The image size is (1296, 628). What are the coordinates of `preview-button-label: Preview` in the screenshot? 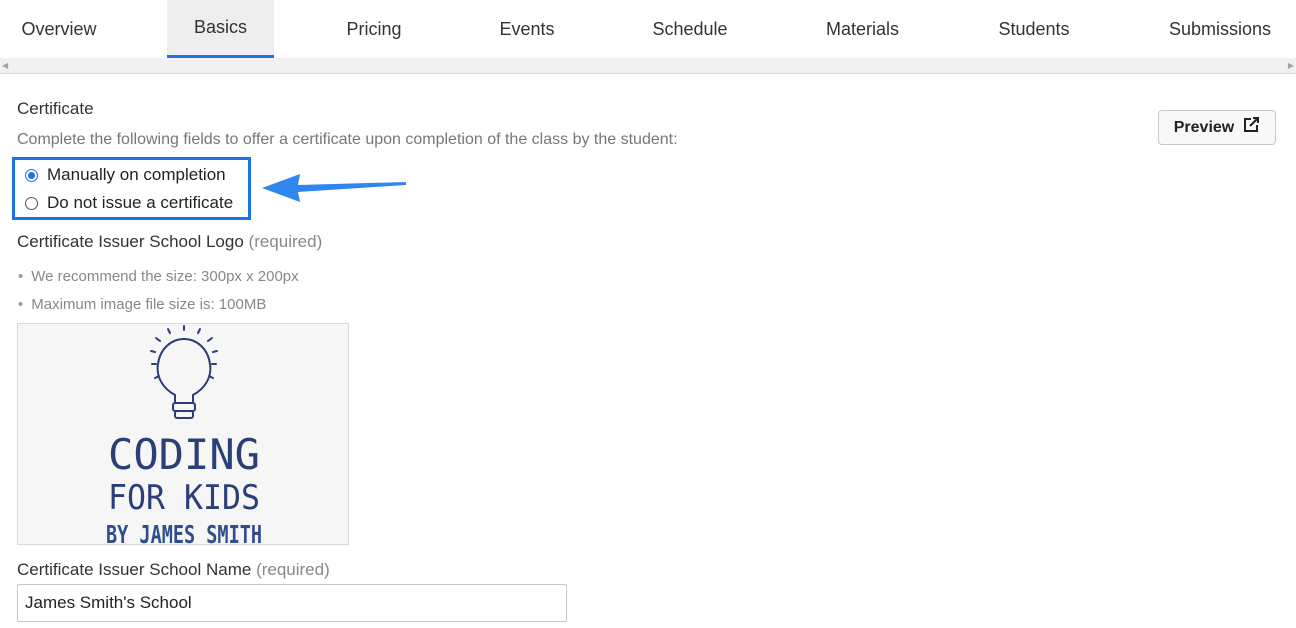 It's located at (1204, 127).